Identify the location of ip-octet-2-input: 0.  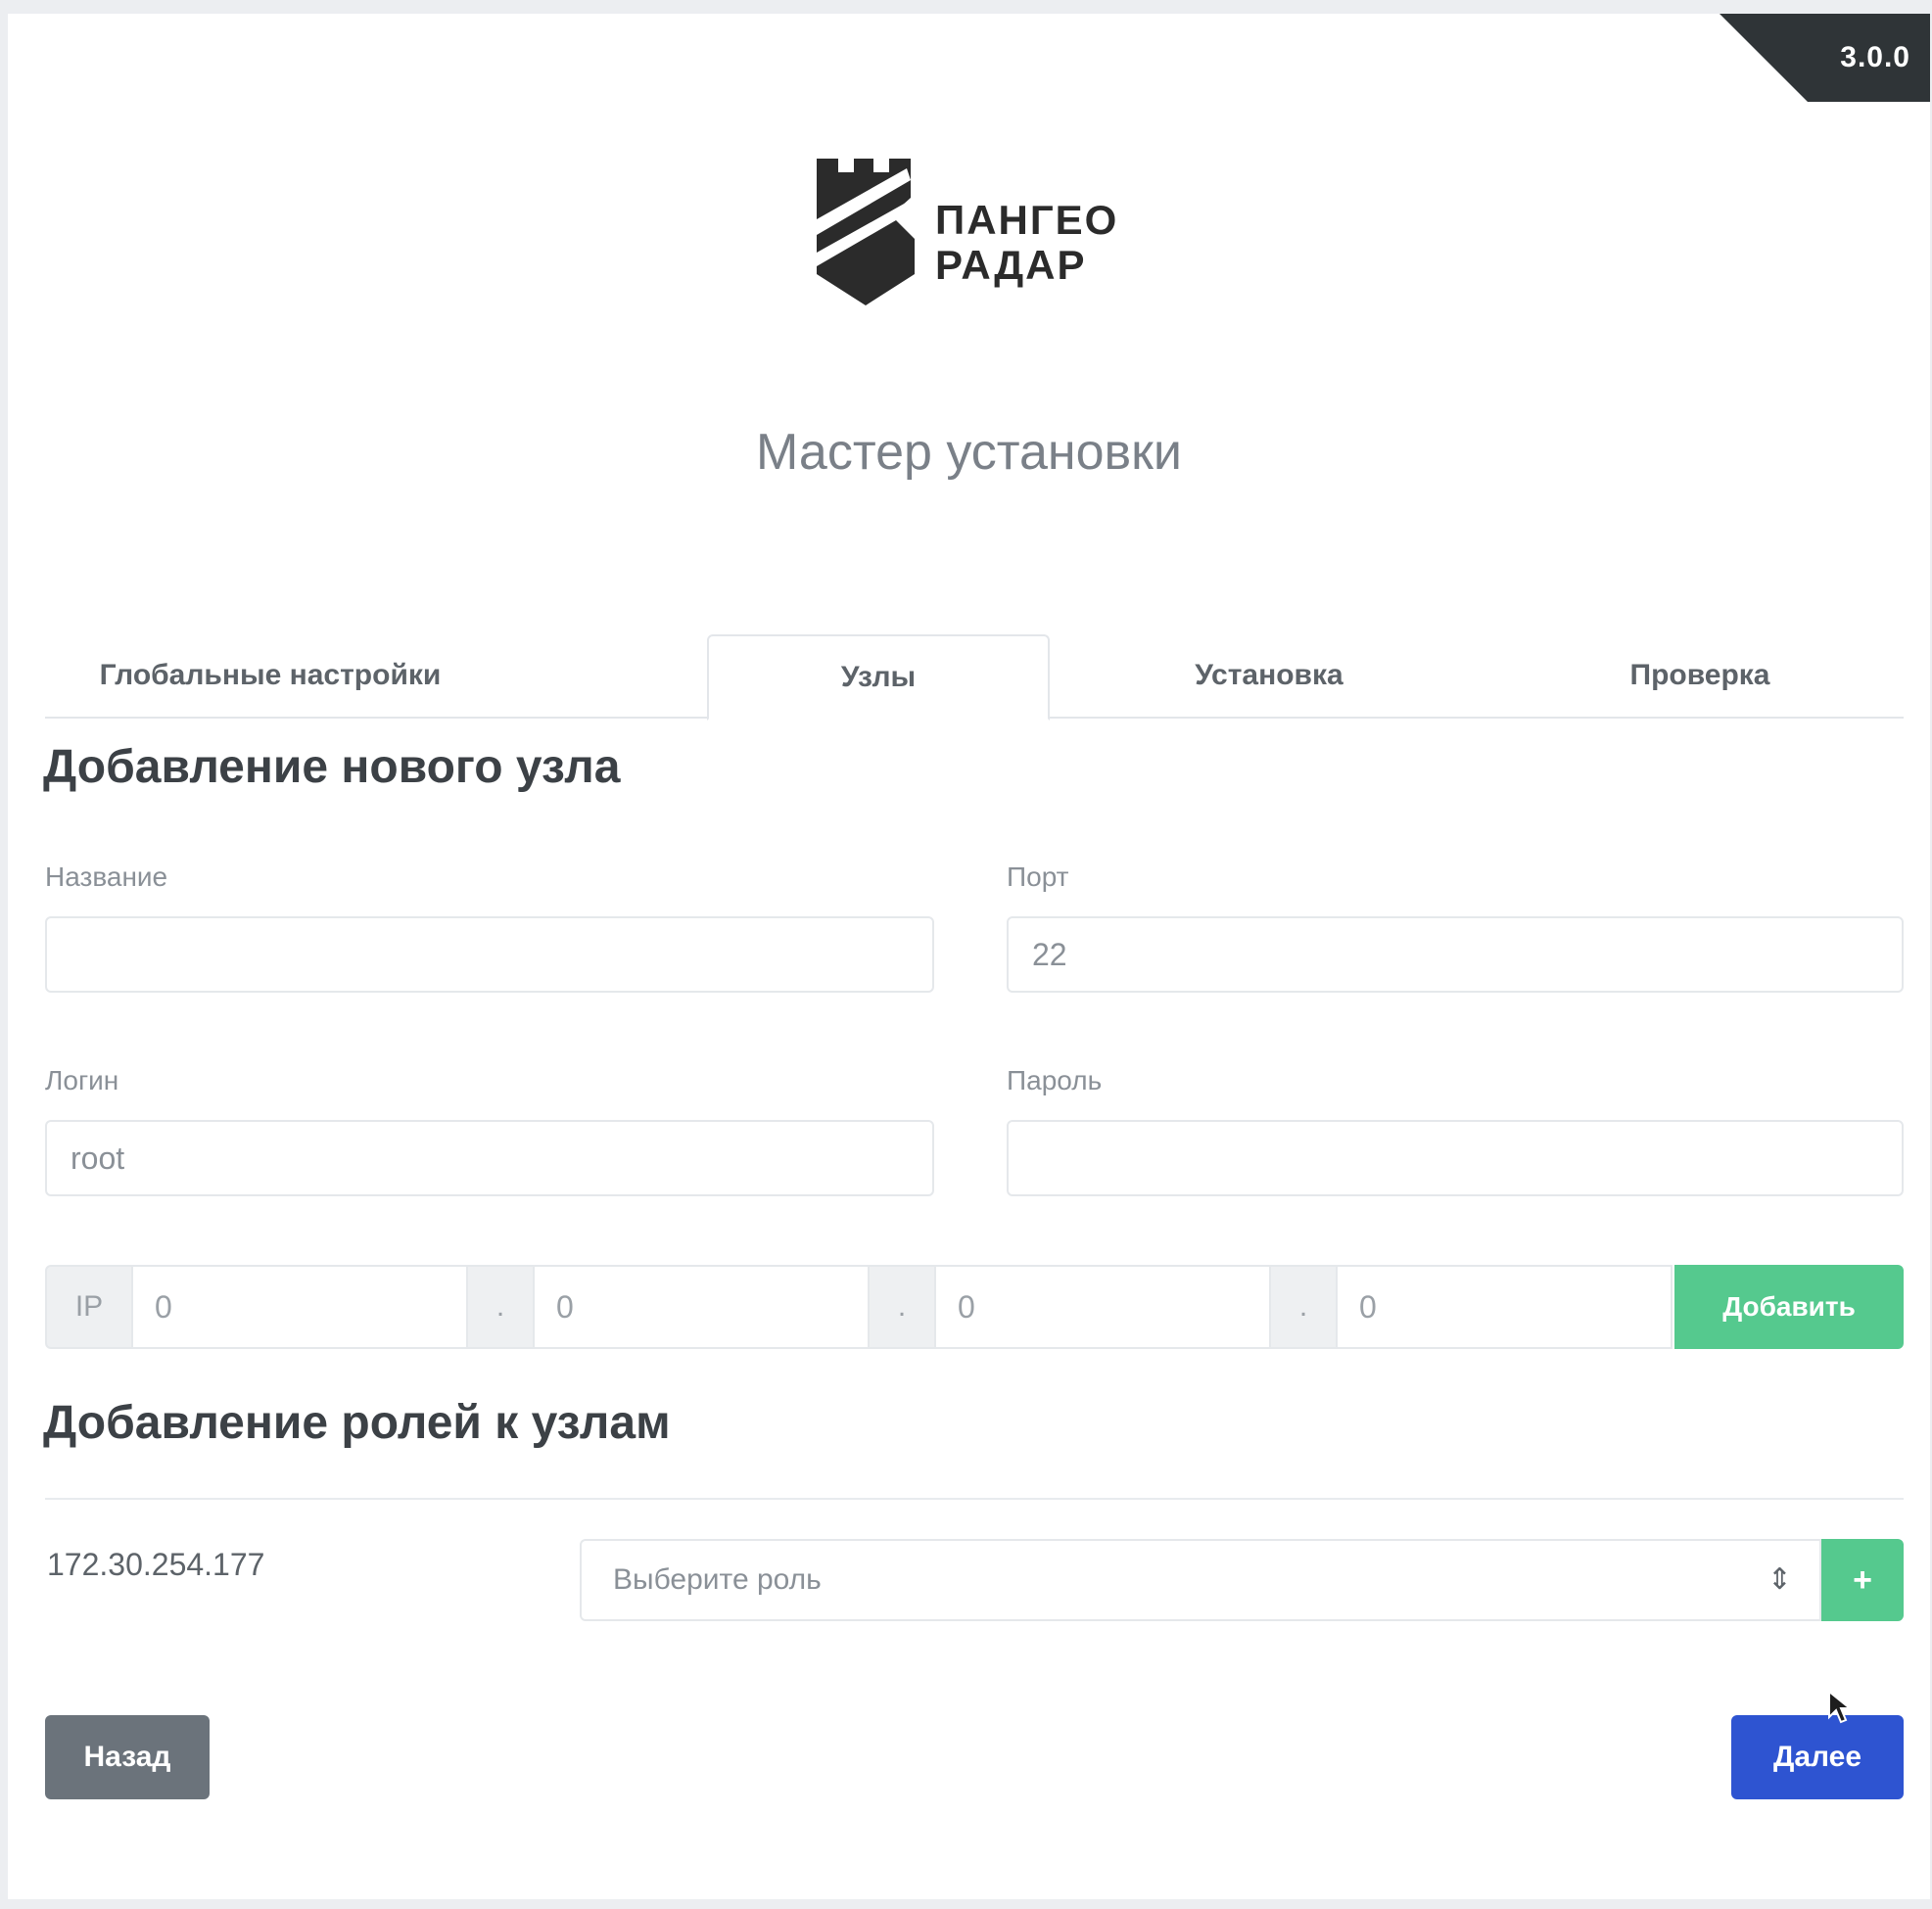
(702, 1307).